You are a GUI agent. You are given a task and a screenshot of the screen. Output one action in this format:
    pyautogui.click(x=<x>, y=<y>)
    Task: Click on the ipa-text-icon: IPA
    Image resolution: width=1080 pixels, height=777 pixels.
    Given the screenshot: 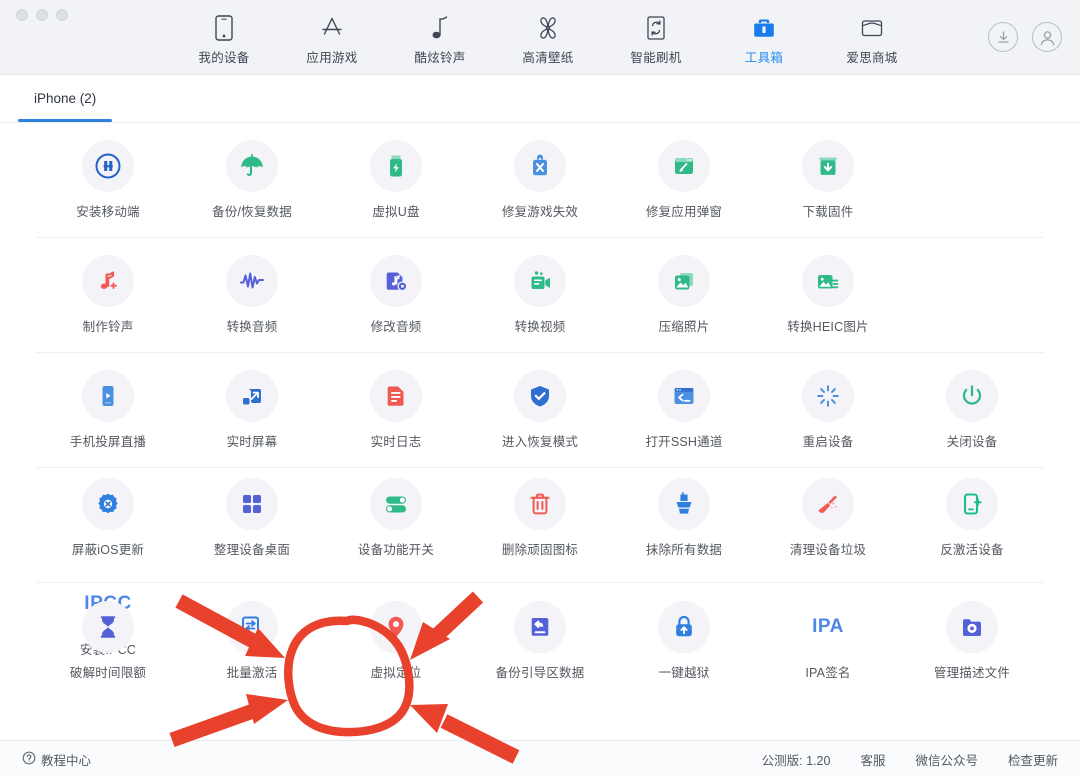 What is the action you would take?
    pyautogui.click(x=828, y=626)
    